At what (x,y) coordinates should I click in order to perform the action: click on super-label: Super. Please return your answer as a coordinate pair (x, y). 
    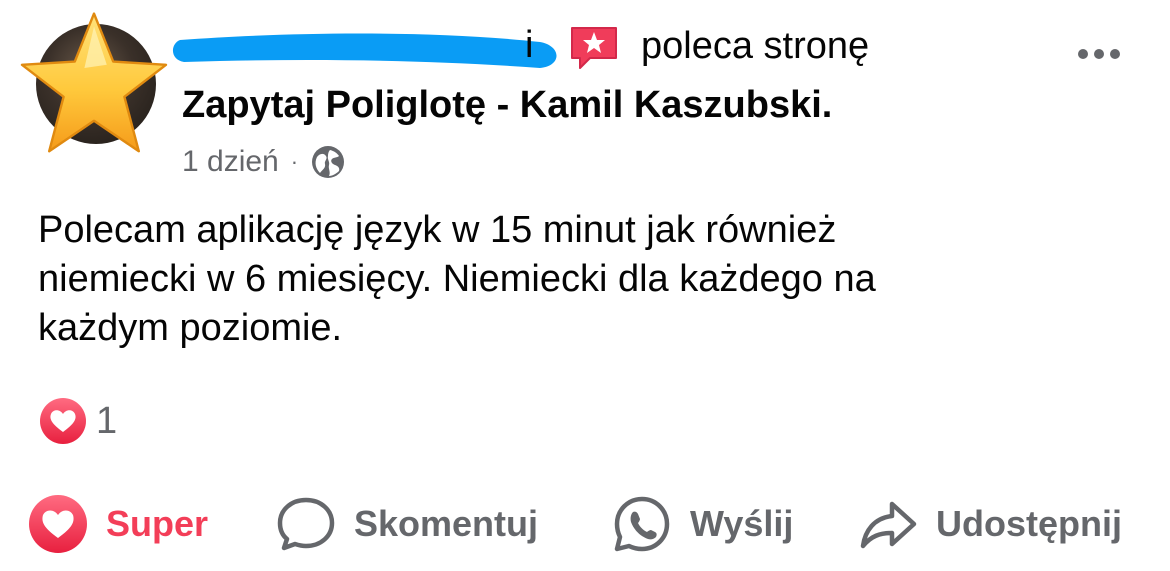
    Looking at the image, I should click on (157, 523).